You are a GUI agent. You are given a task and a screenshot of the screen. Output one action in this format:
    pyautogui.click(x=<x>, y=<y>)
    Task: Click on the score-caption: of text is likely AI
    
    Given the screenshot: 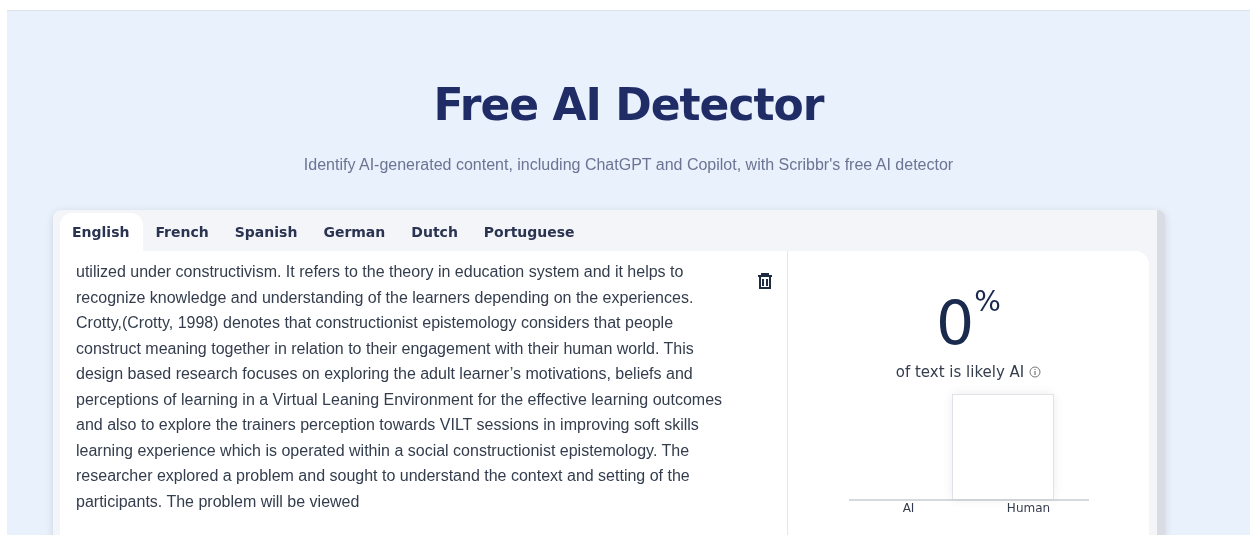 What is the action you would take?
    pyautogui.click(x=960, y=372)
    